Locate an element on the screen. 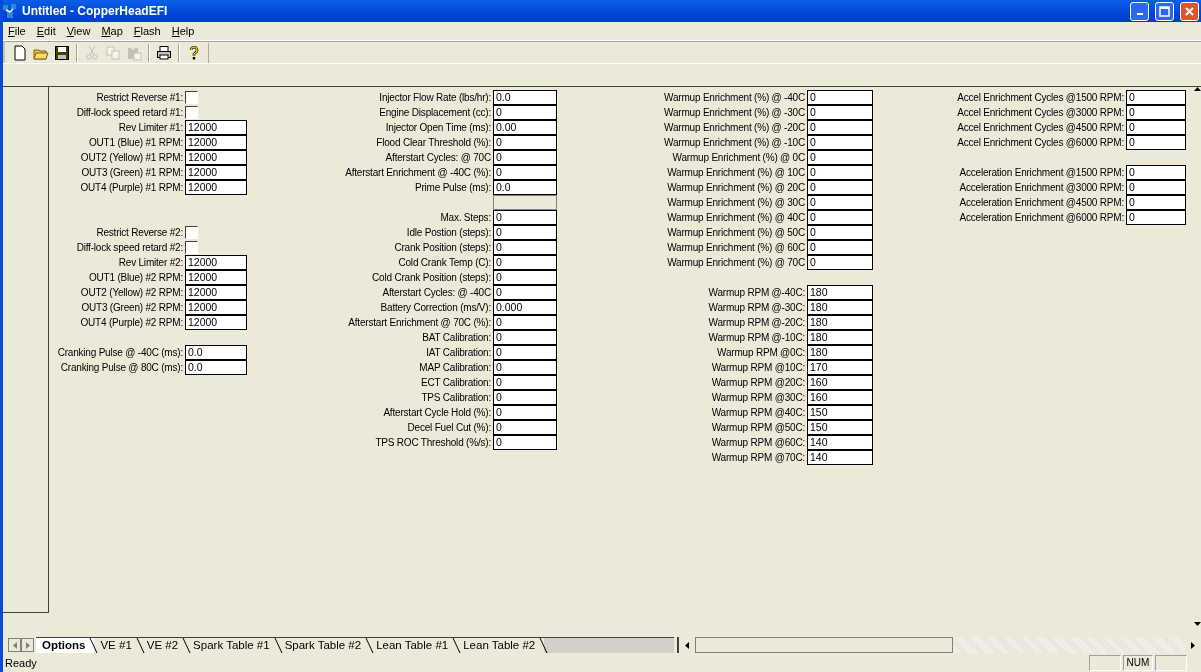 The image size is (1201, 672). close-button is located at coordinates (1189, 11).